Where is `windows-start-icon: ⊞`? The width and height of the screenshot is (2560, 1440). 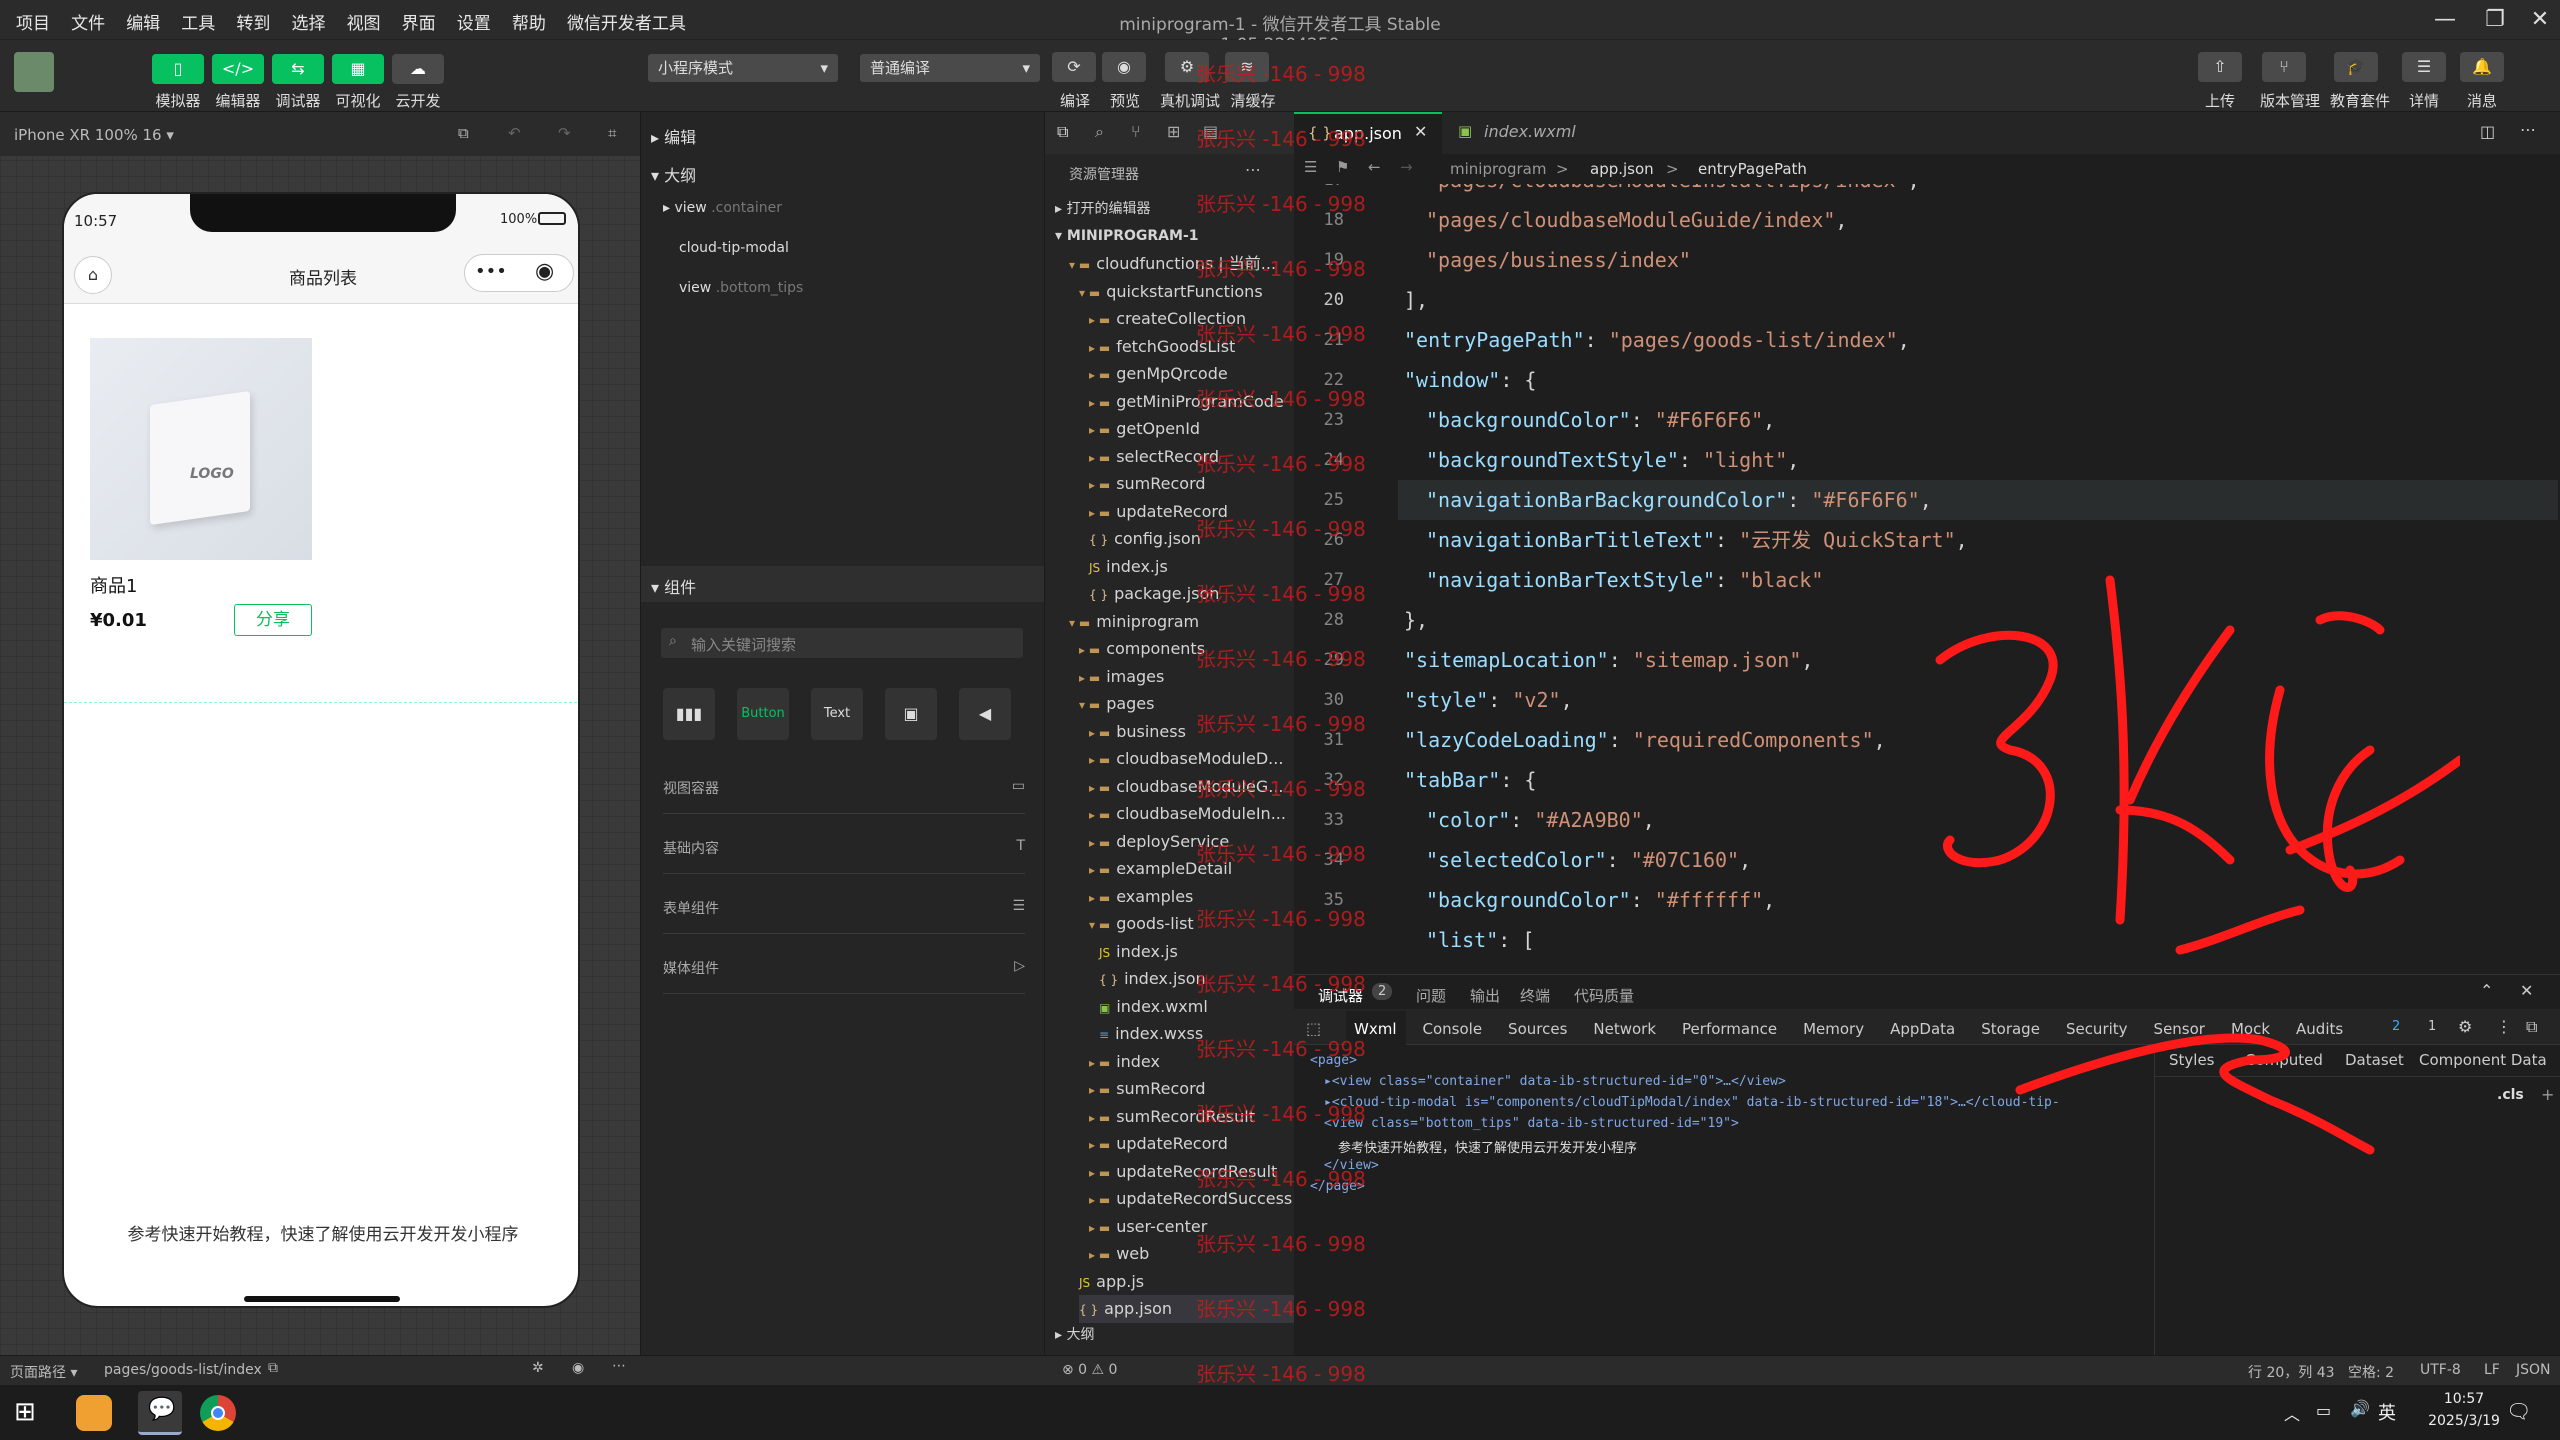 windows-start-icon: ⊞ is located at coordinates (25, 1412).